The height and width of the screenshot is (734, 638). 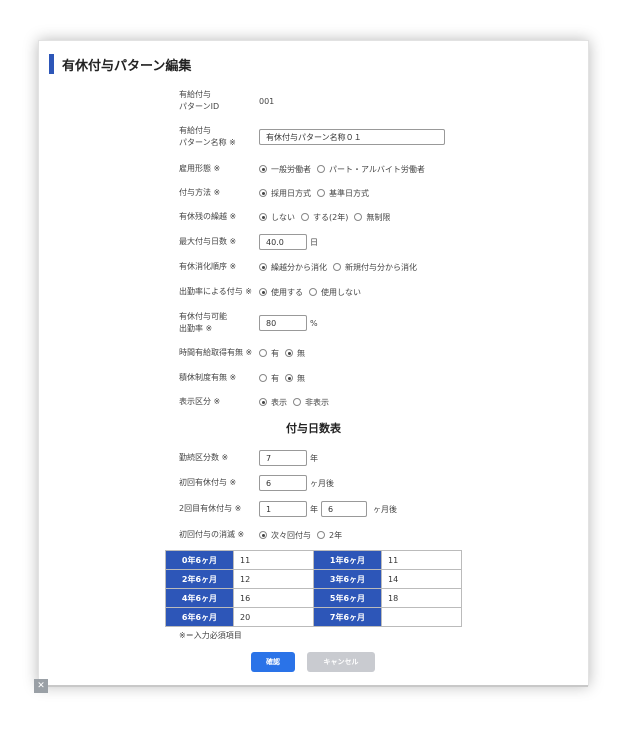 What do you see at coordinates (195, 130) in the screenshot?
I see `pattern-name-label-line1: 有給付与` at bounding box center [195, 130].